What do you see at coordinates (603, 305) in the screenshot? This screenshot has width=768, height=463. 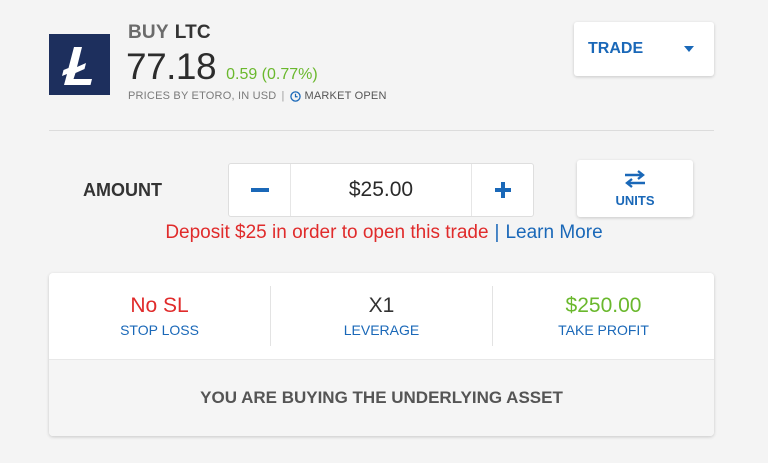 I see `take-profit-value: $250.00` at bounding box center [603, 305].